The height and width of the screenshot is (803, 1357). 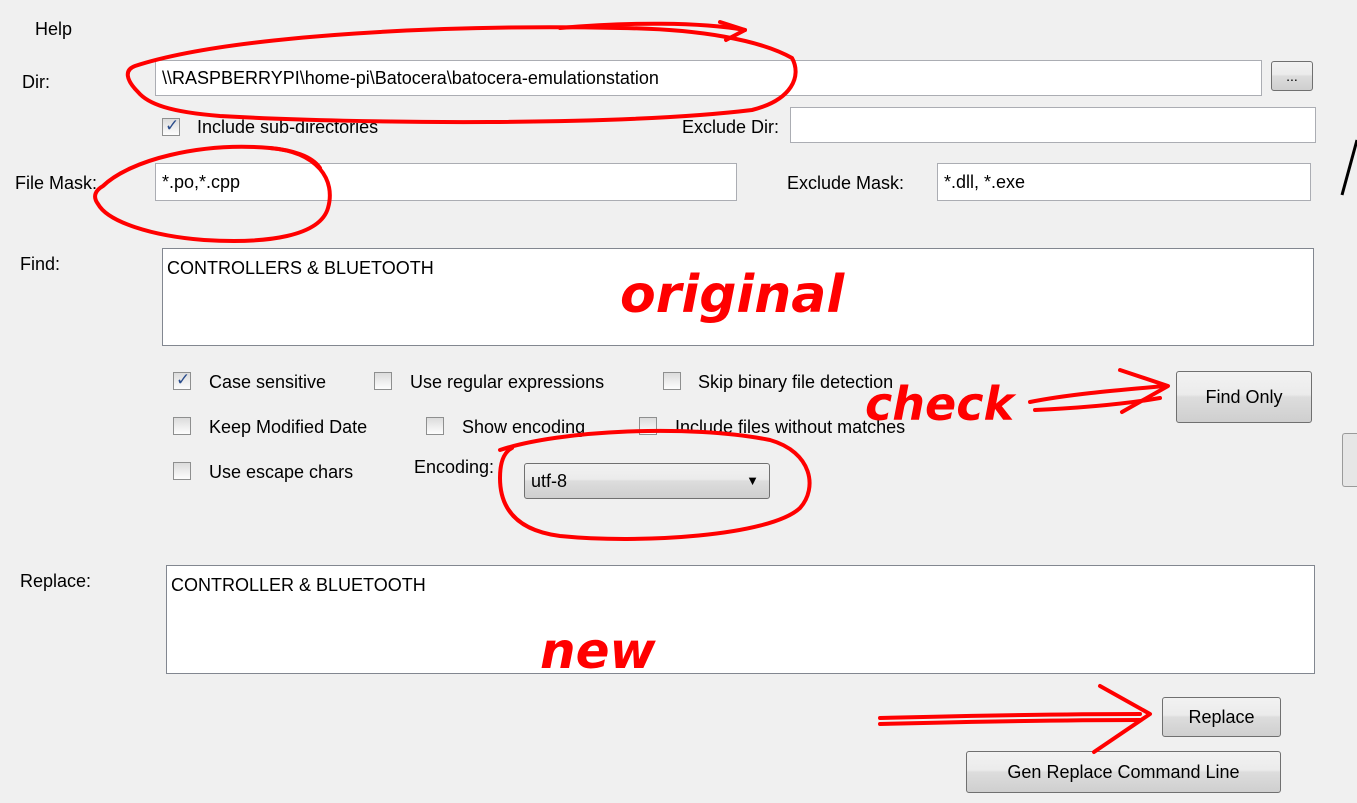 What do you see at coordinates (56, 183) in the screenshot?
I see `file-mask-label: File Mask:` at bounding box center [56, 183].